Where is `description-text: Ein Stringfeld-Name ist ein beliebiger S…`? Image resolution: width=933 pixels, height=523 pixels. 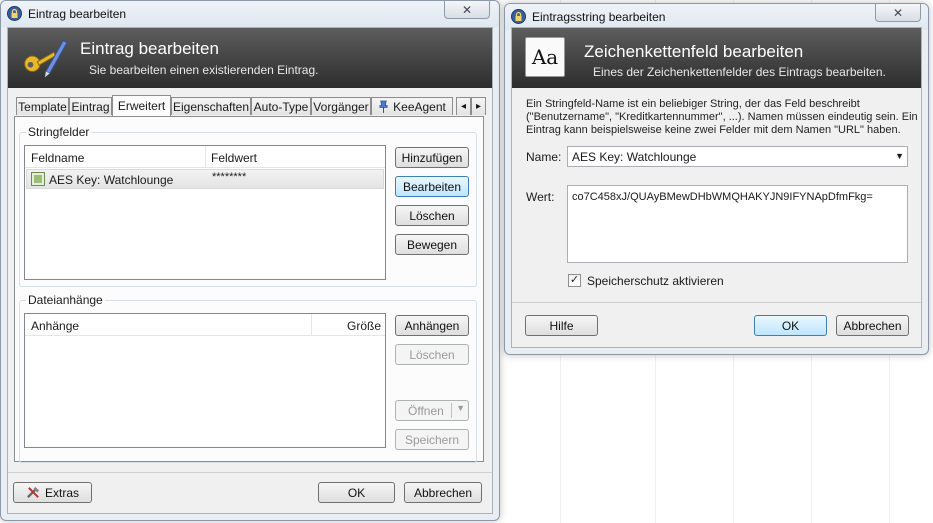 description-text: Ein Stringfeld-Name ist ein beliebiger S… is located at coordinates (722, 117).